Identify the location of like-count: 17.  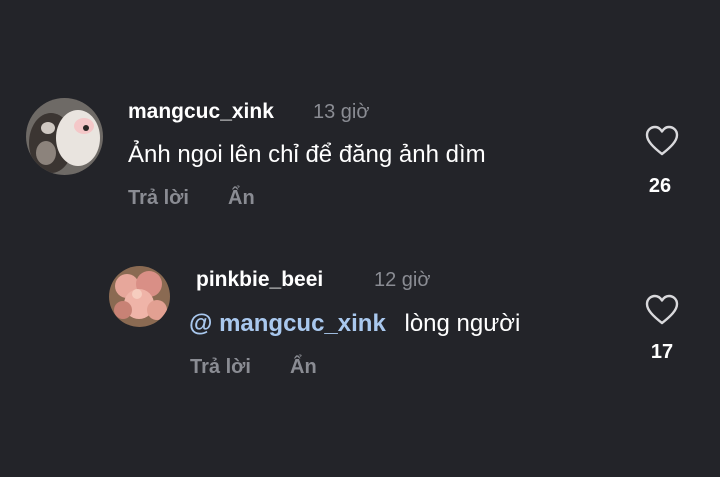
(662, 352).